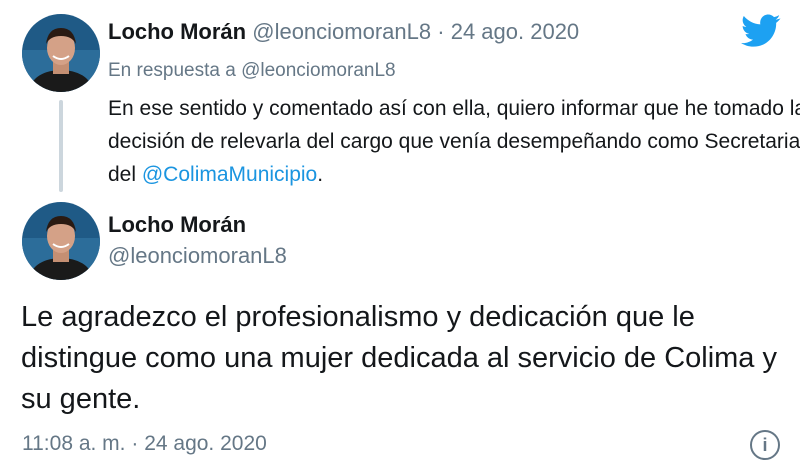 The width and height of the screenshot is (800, 473). I want to click on reply-handle: @leonciomoranL8, so click(318, 70).